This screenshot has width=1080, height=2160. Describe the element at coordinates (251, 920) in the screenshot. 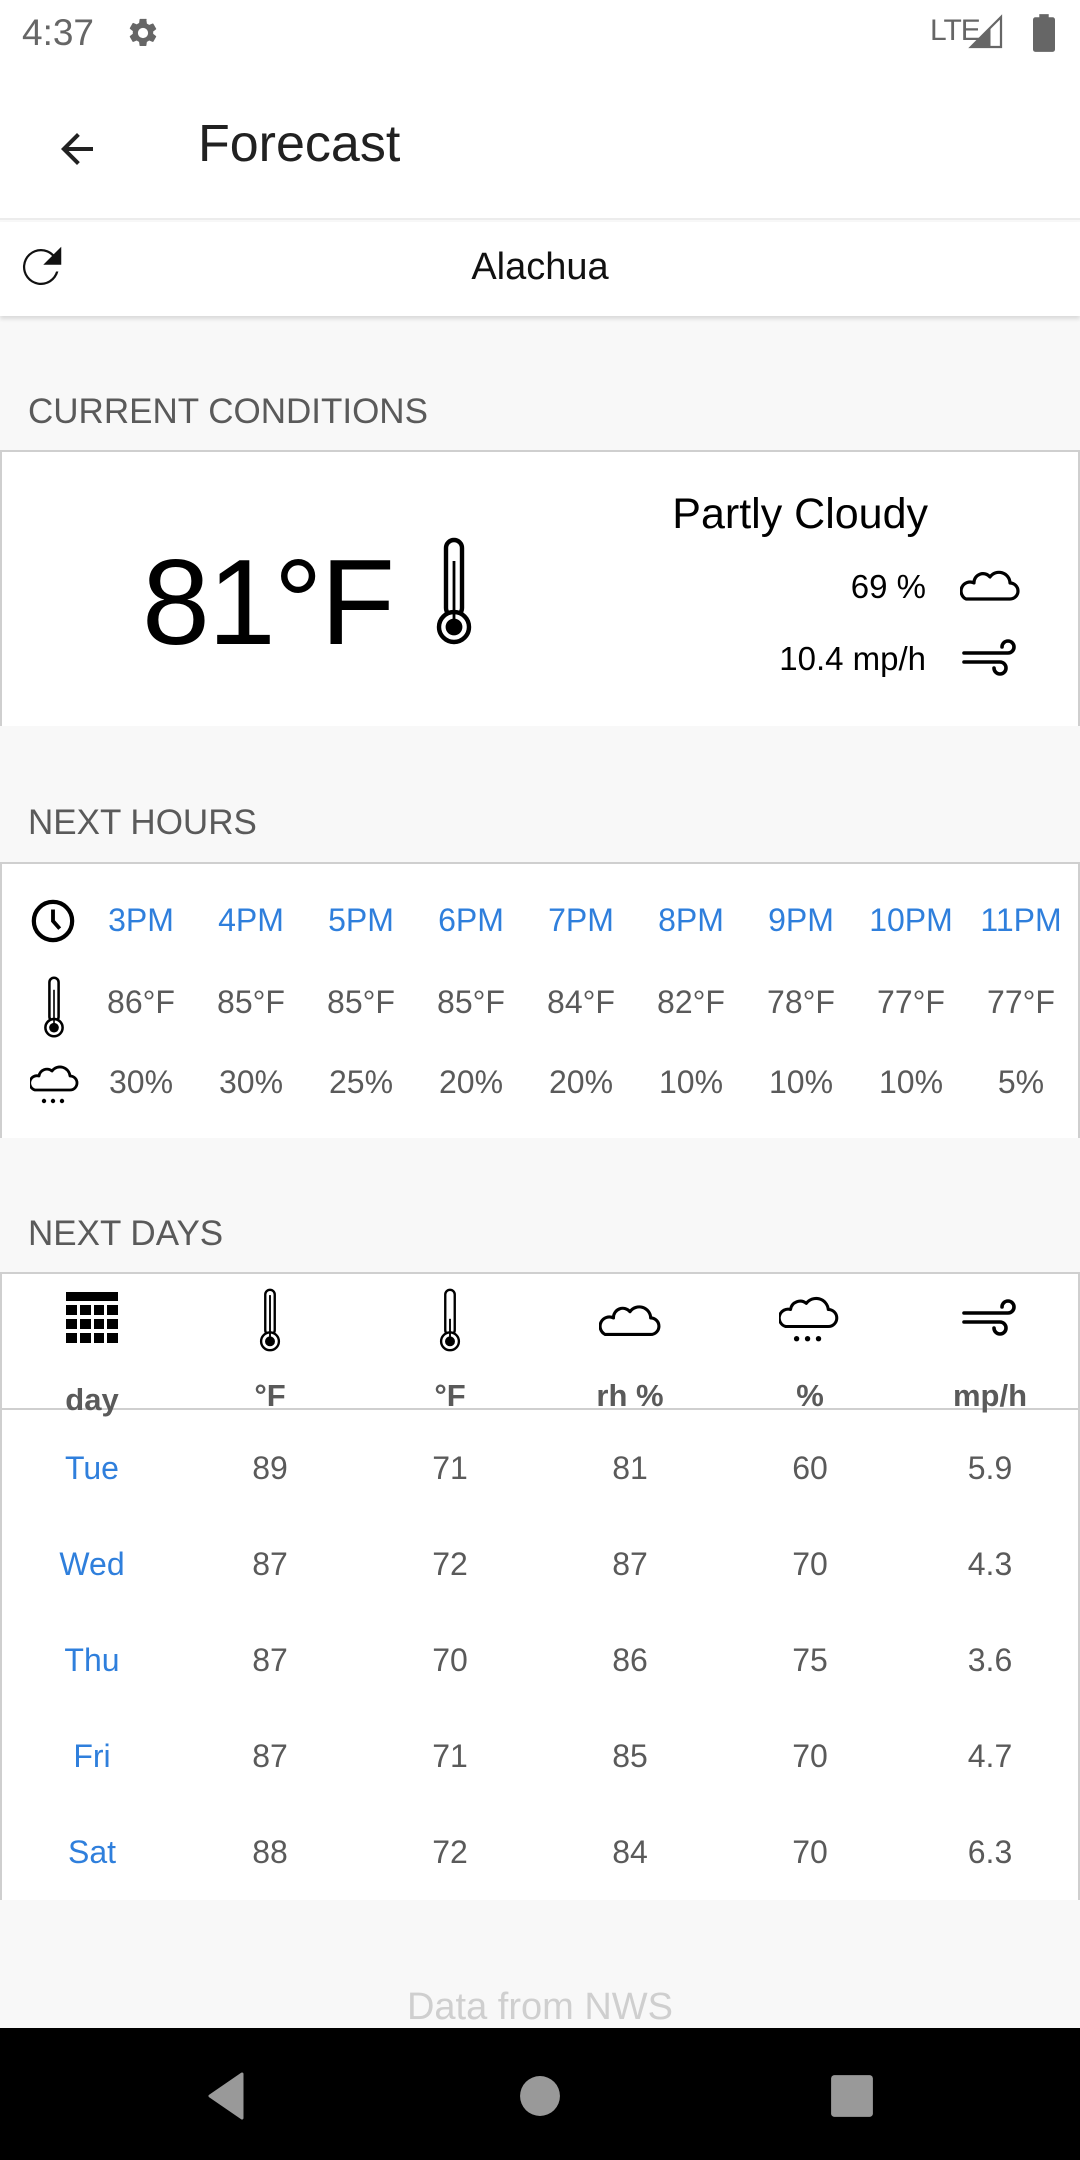

I see `hour-time: 4PM` at that location.